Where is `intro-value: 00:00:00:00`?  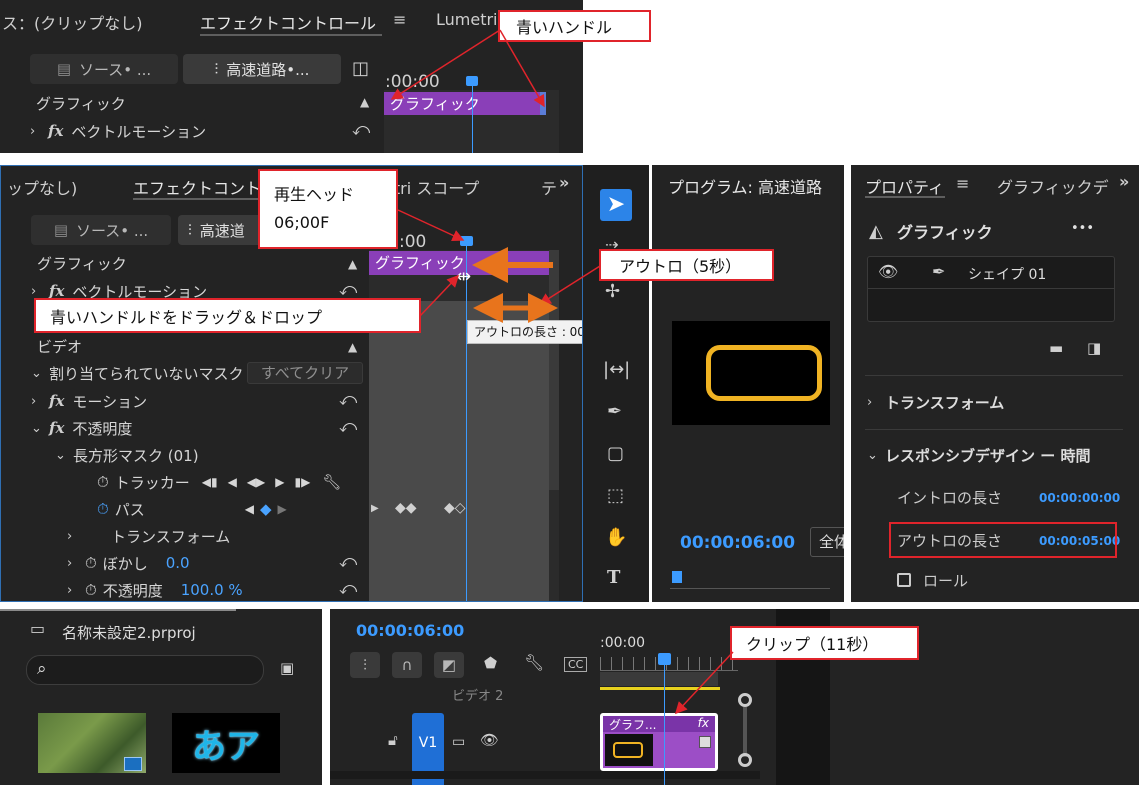 intro-value: 00:00:00:00 is located at coordinates (1079, 498).